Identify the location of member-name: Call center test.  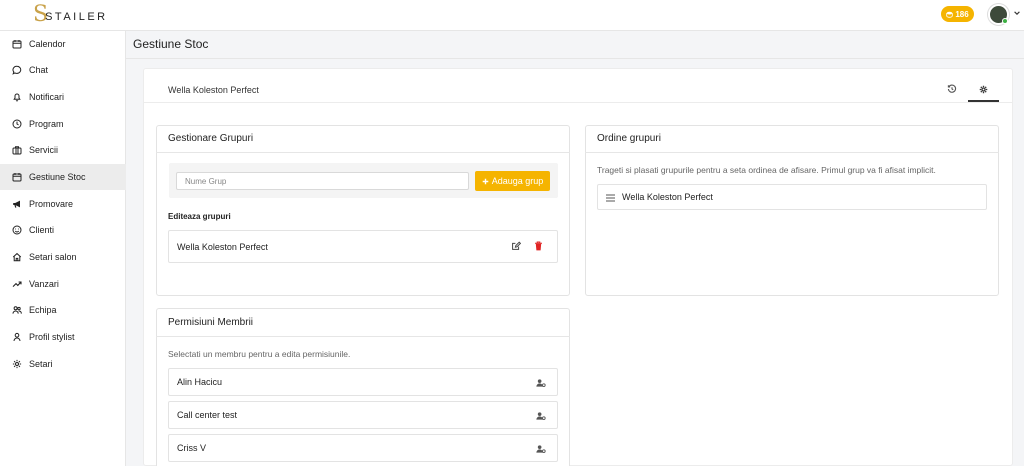
(207, 415).